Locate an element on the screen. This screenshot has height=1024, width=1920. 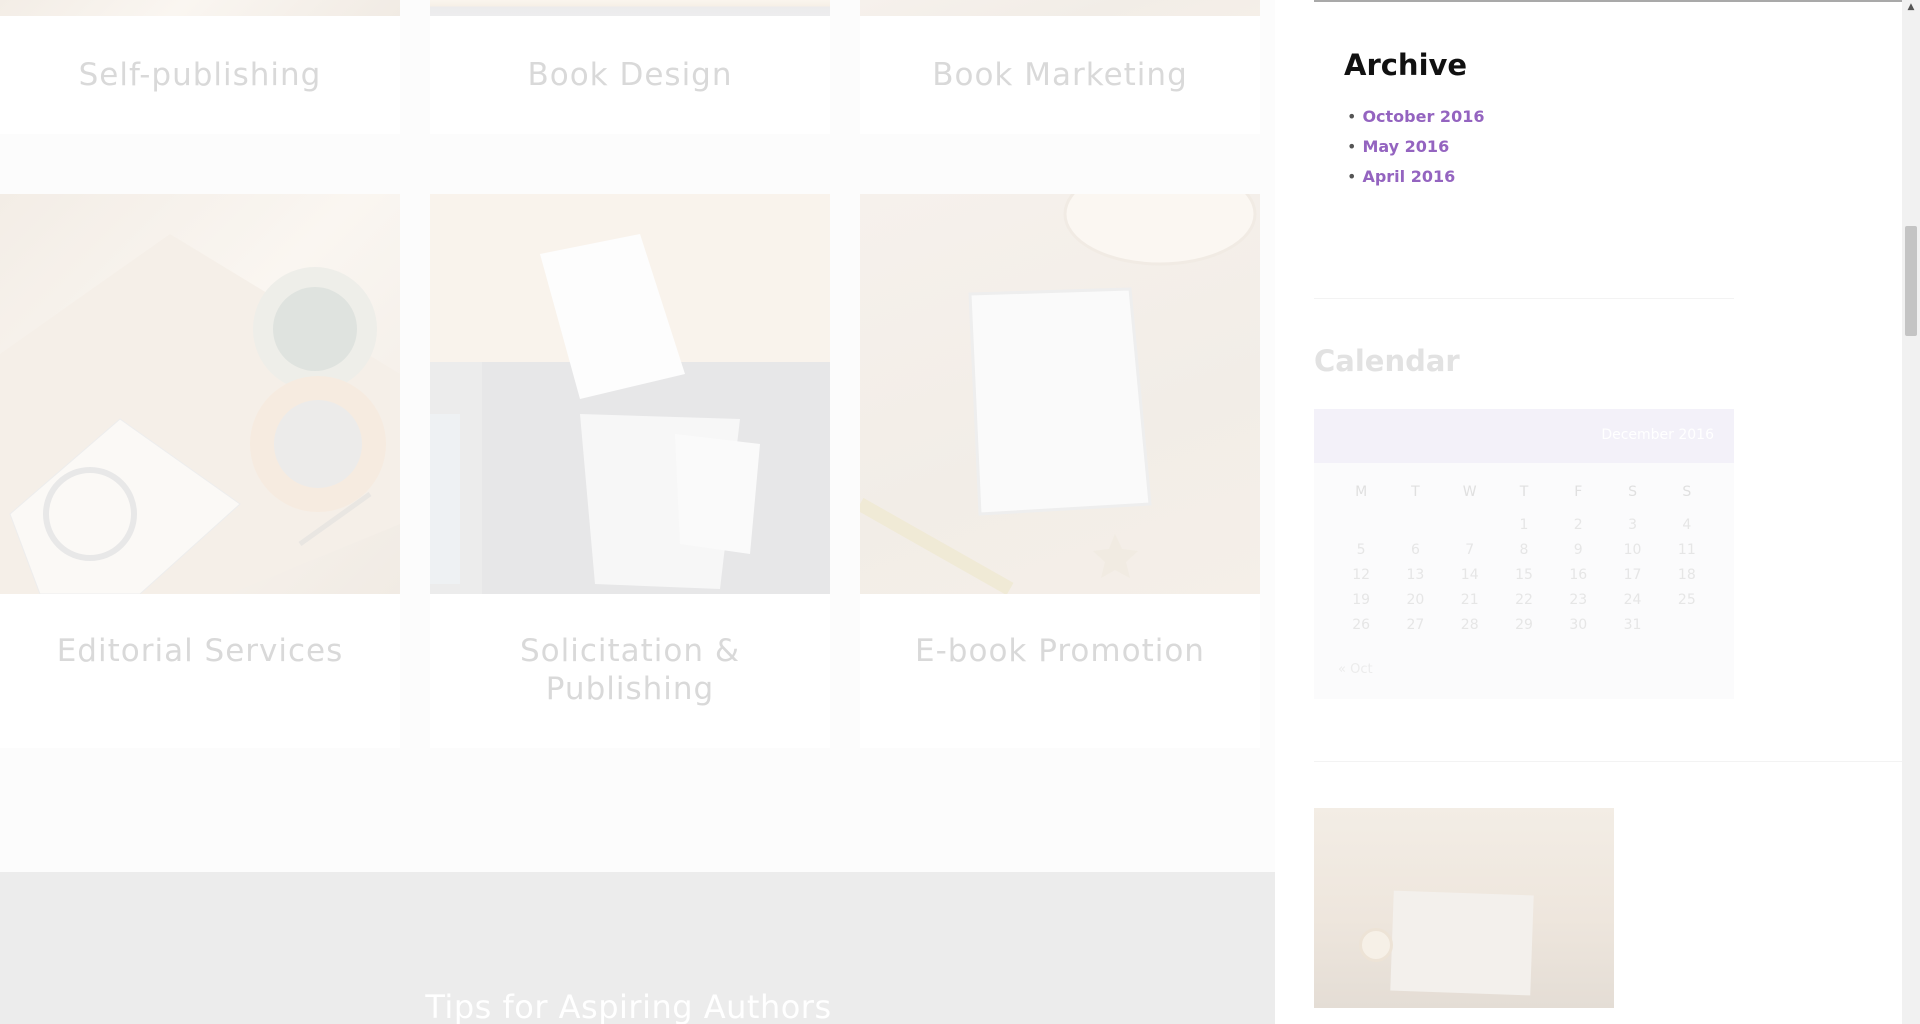
calendar-week: 12 13 14 15 16 17 18 is located at coordinates (1524, 579).